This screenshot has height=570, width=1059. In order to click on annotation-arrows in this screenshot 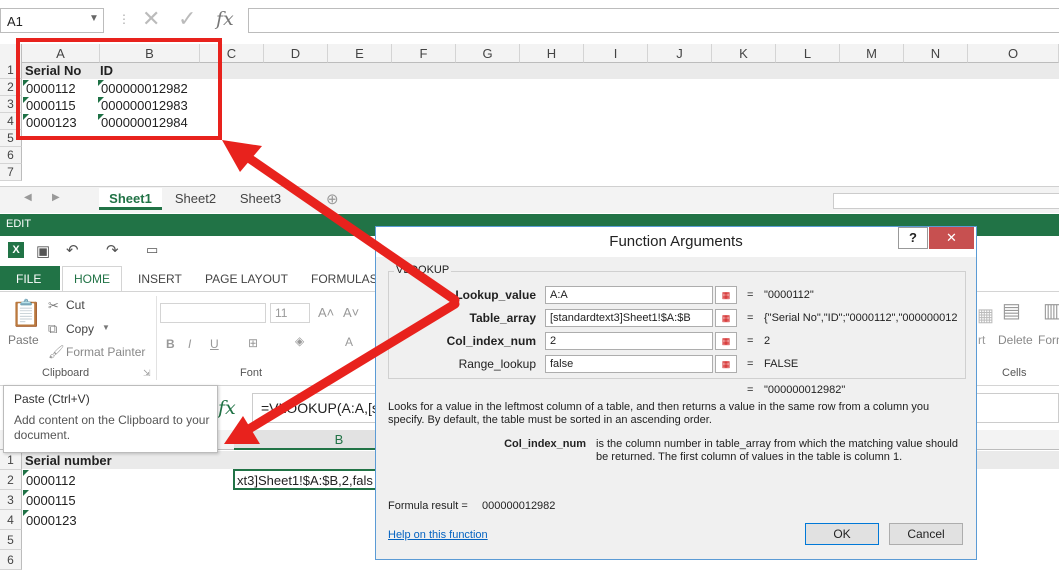, I will do `click(341, 292)`.